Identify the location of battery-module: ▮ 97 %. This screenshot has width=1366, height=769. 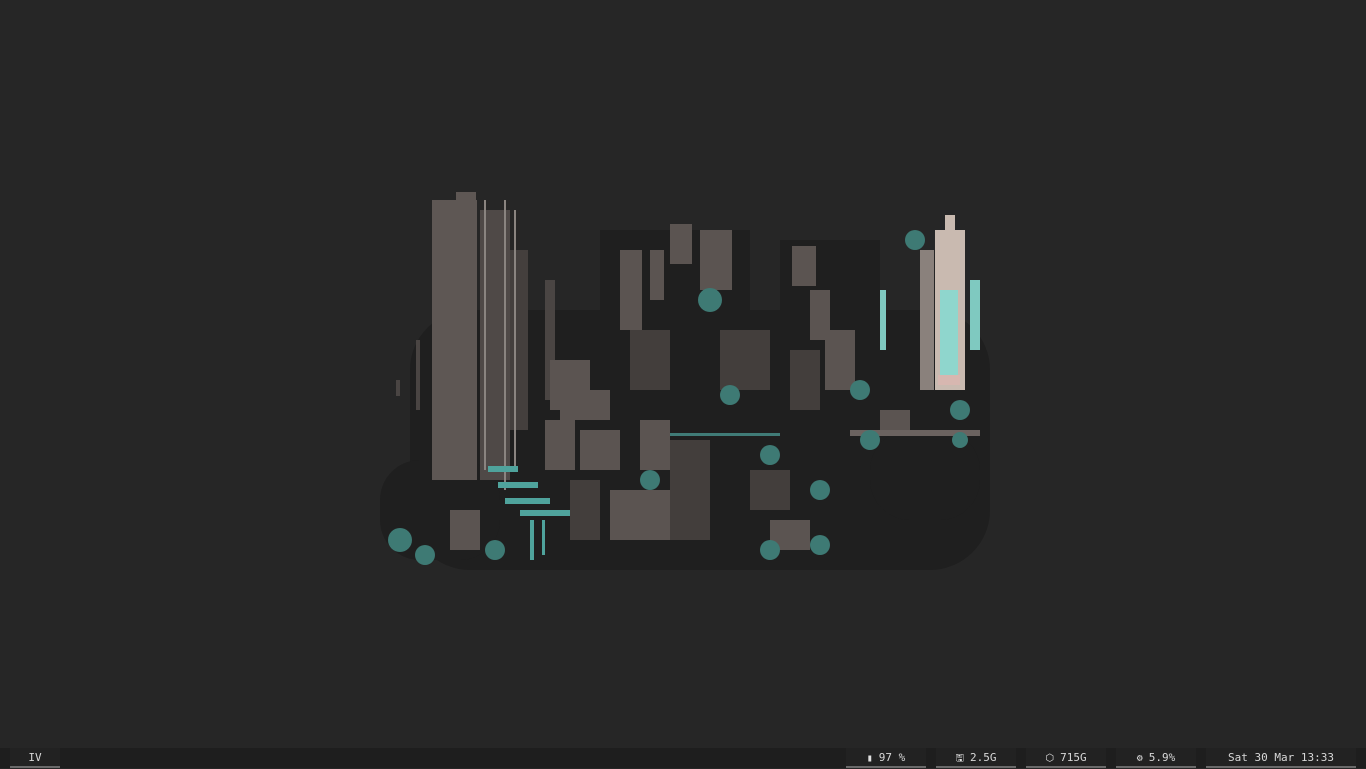
(886, 758).